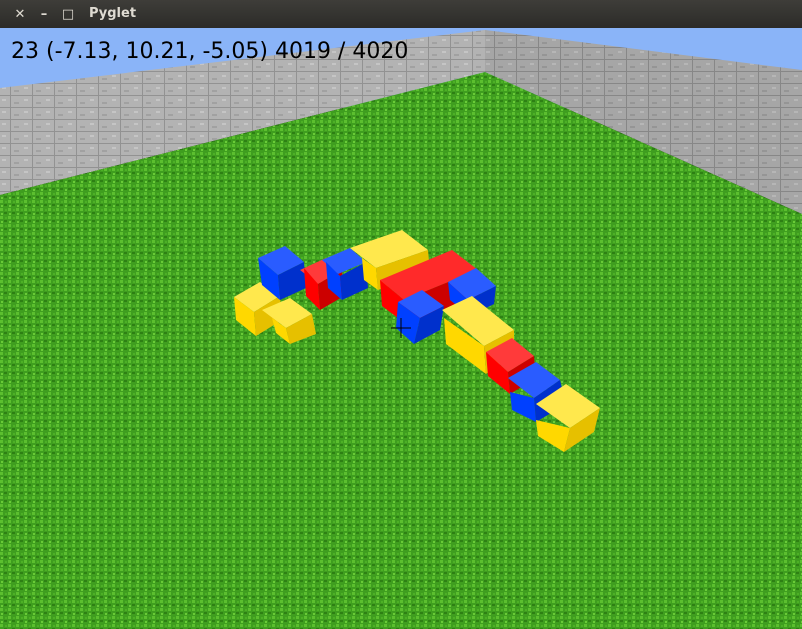  Describe the element at coordinates (210, 51) in the screenshot. I see `hud-status-text: 23 (-7.13, 10.21, -5.05) 4019 / 4020` at that location.